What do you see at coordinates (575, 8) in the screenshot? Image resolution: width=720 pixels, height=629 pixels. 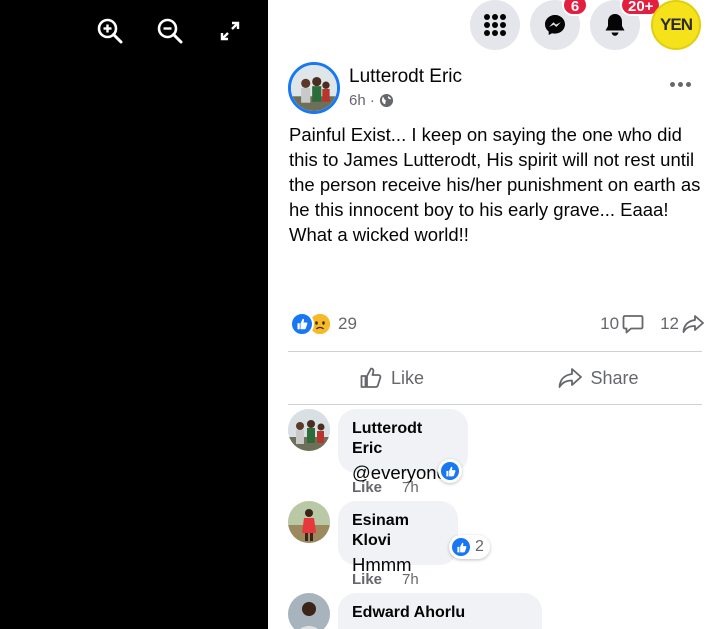 I see `messenger-badge: 6` at bounding box center [575, 8].